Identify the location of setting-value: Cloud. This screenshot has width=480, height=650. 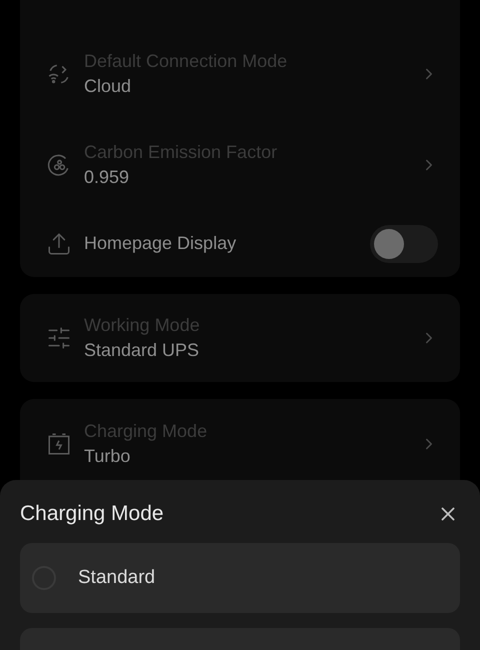
(108, 86).